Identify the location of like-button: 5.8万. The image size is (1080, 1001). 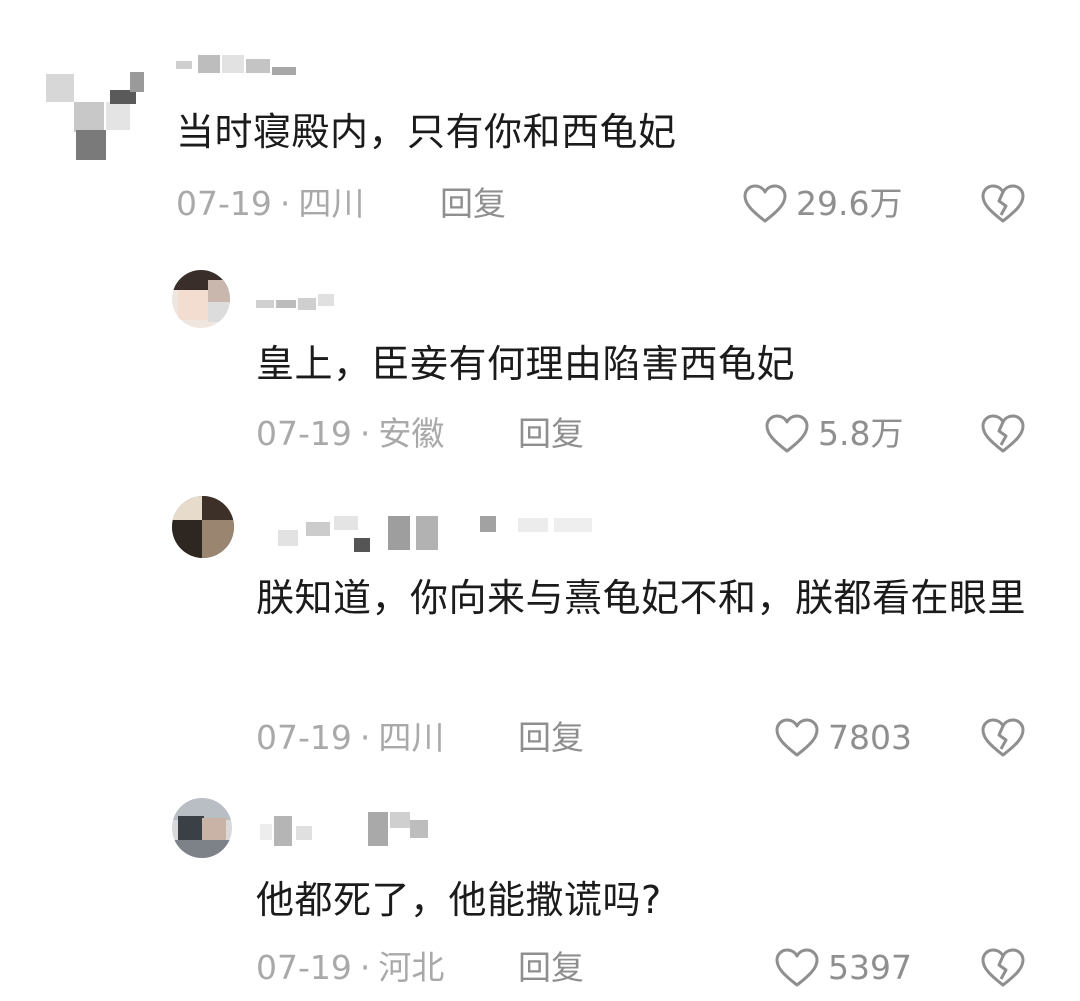
(833, 434).